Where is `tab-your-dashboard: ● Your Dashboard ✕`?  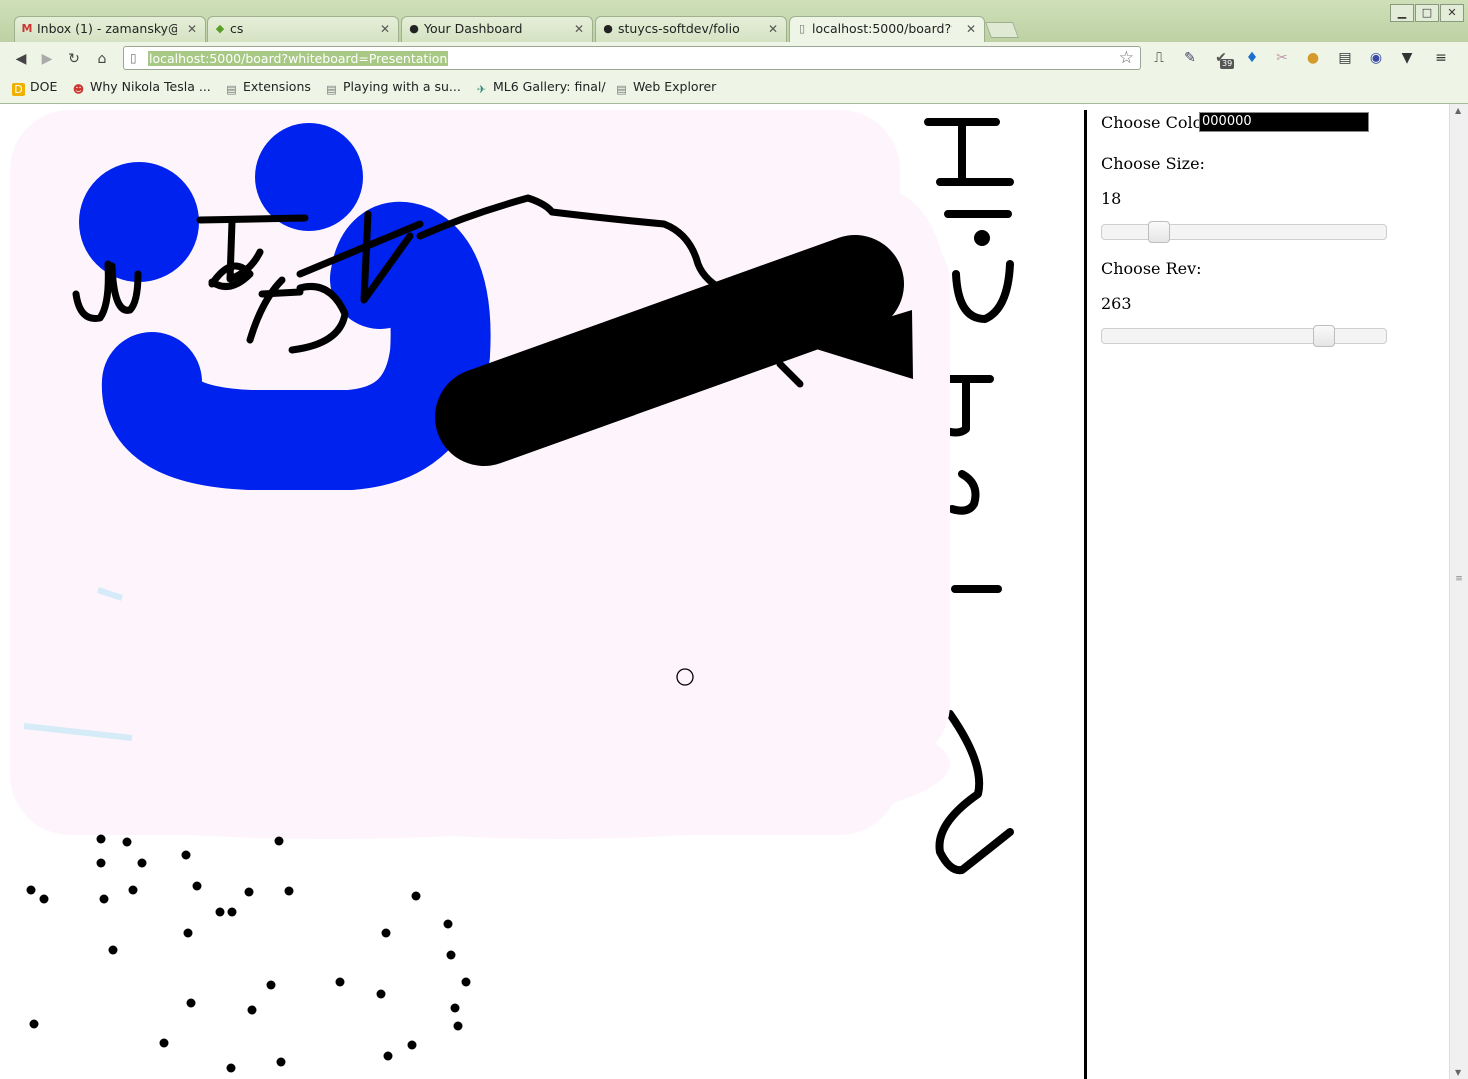
tab-your-dashboard: ● Your Dashboard ✕ is located at coordinates (497, 29).